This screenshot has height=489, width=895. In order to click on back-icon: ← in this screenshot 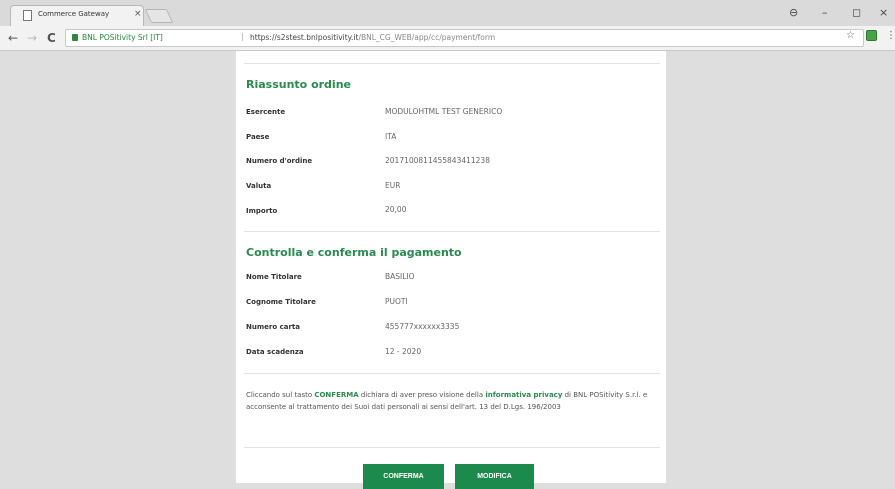, I will do `click(13, 38)`.